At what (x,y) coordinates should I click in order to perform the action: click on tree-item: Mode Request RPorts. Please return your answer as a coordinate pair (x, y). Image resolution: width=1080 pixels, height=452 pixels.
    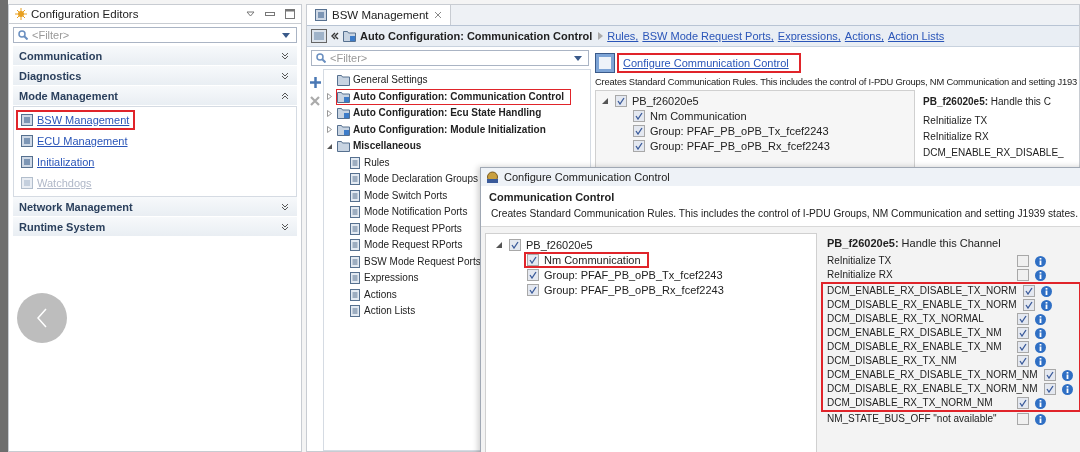
    Looking at the image, I should click on (413, 245).